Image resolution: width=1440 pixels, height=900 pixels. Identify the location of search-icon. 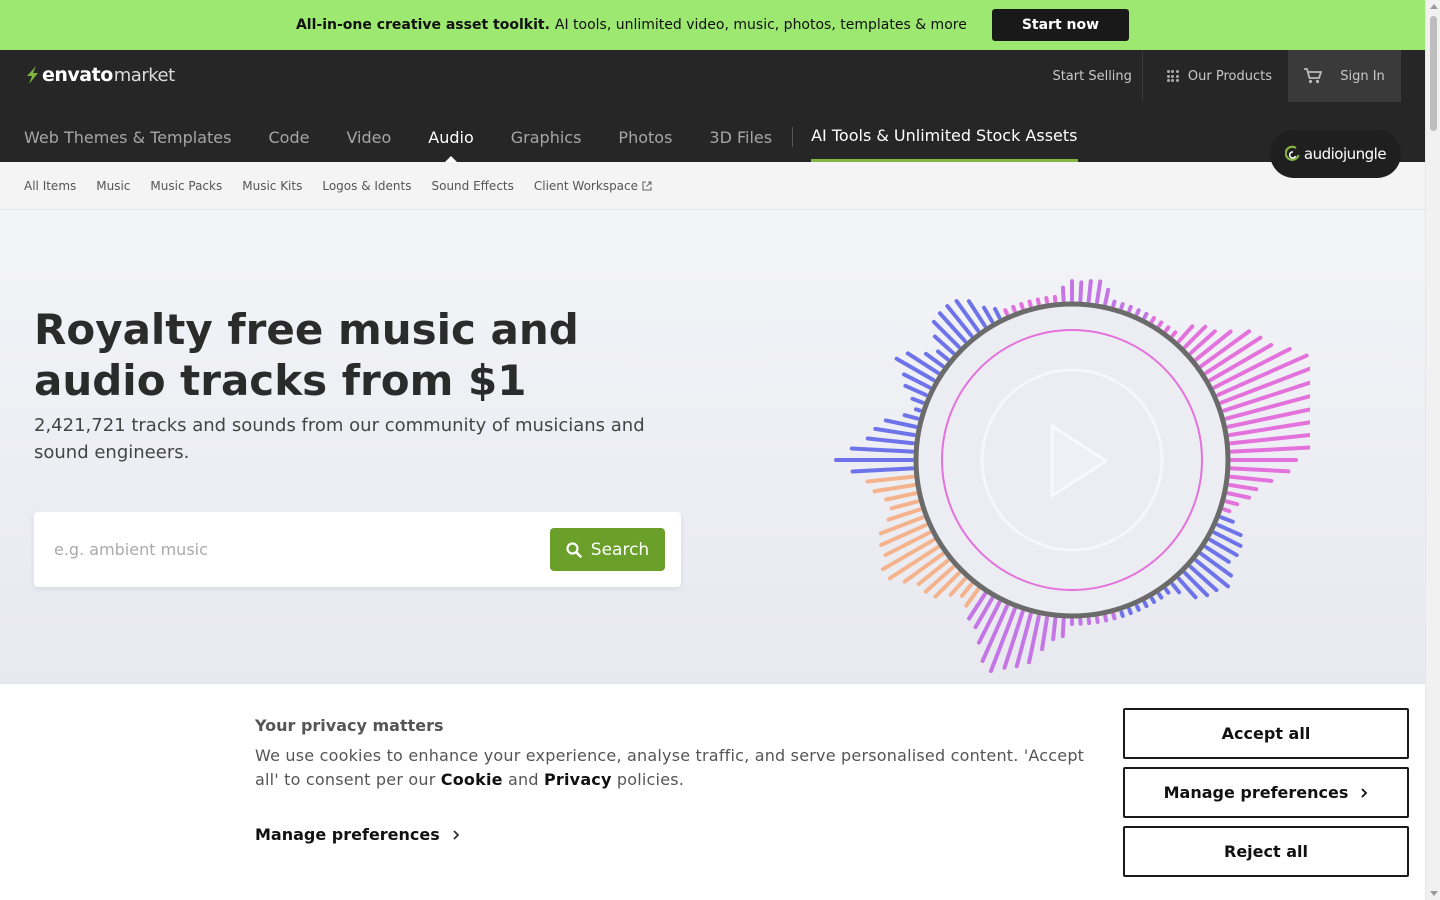
(574, 549).